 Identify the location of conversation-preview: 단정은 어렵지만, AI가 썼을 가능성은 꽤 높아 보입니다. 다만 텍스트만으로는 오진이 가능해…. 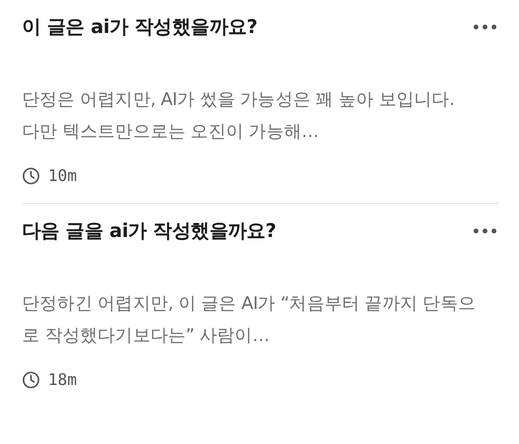
(239, 116).